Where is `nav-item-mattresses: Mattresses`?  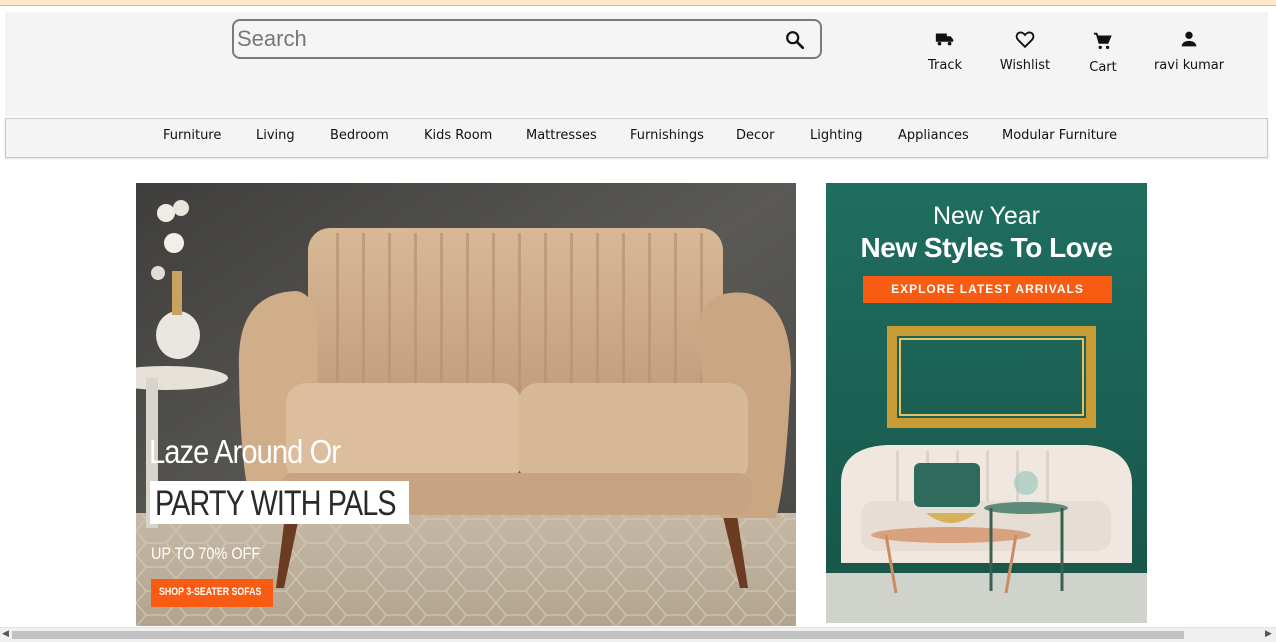
nav-item-mattresses: Mattresses is located at coordinates (561, 135).